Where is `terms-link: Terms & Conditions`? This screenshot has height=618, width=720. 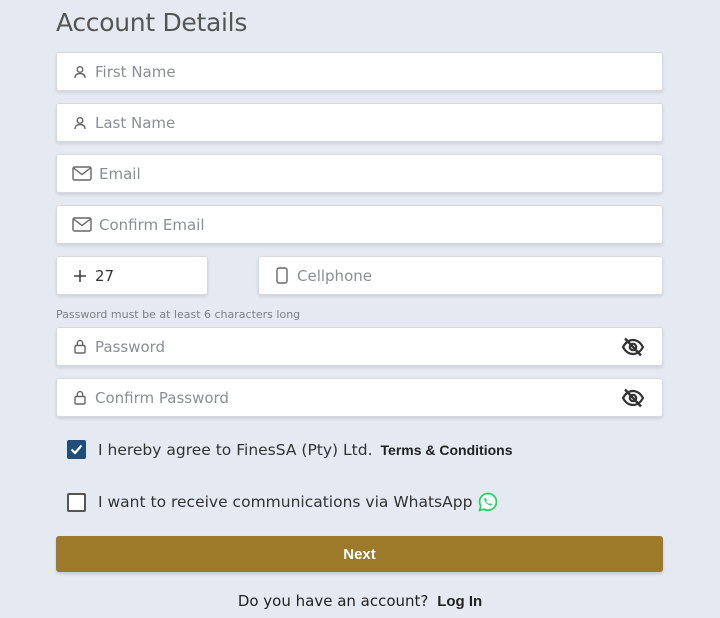 terms-link: Terms & Conditions is located at coordinates (447, 450).